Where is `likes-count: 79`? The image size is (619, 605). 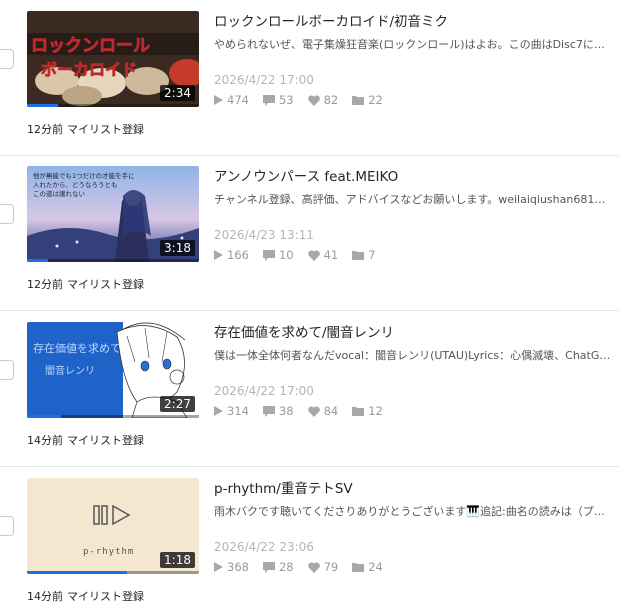 likes-count: 79 is located at coordinates (331, 567).